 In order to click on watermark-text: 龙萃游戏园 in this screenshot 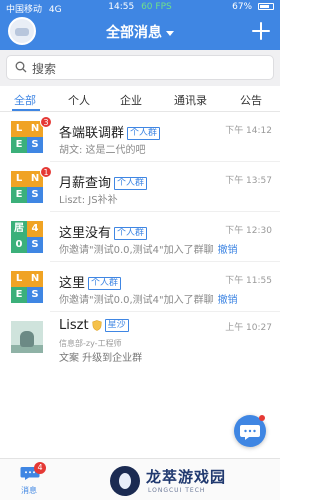, I will do `click(186, 477)`.